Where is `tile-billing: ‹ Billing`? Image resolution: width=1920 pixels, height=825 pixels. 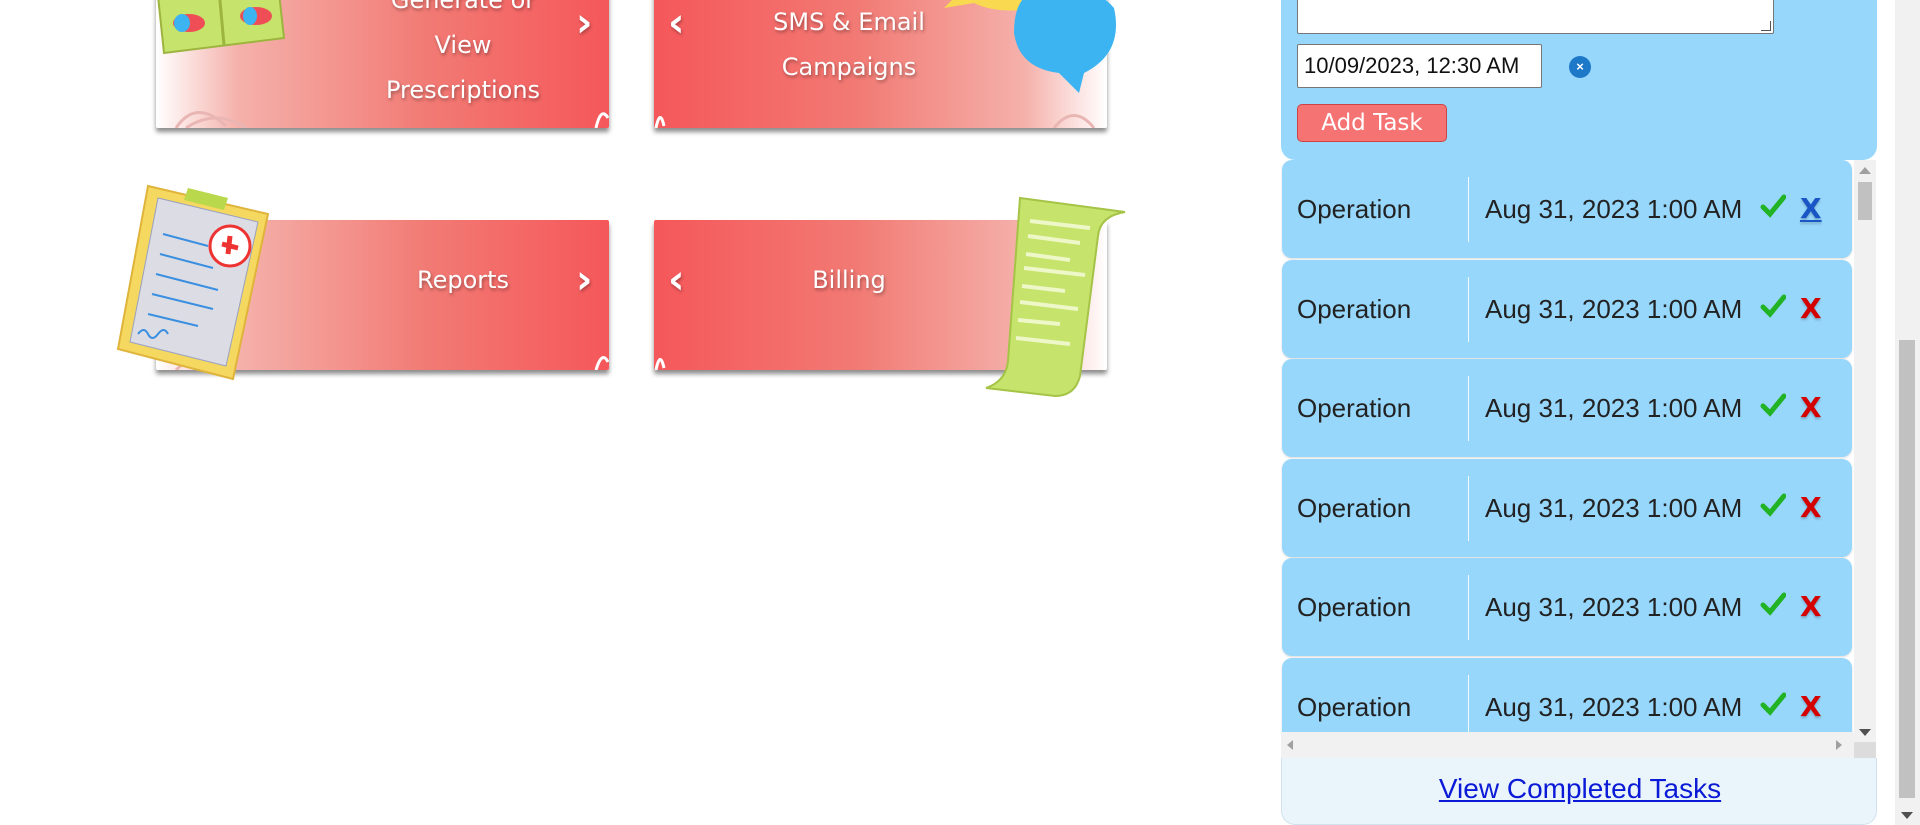
tile-billing: ‹ Billing is located at coordinates (890, 297).